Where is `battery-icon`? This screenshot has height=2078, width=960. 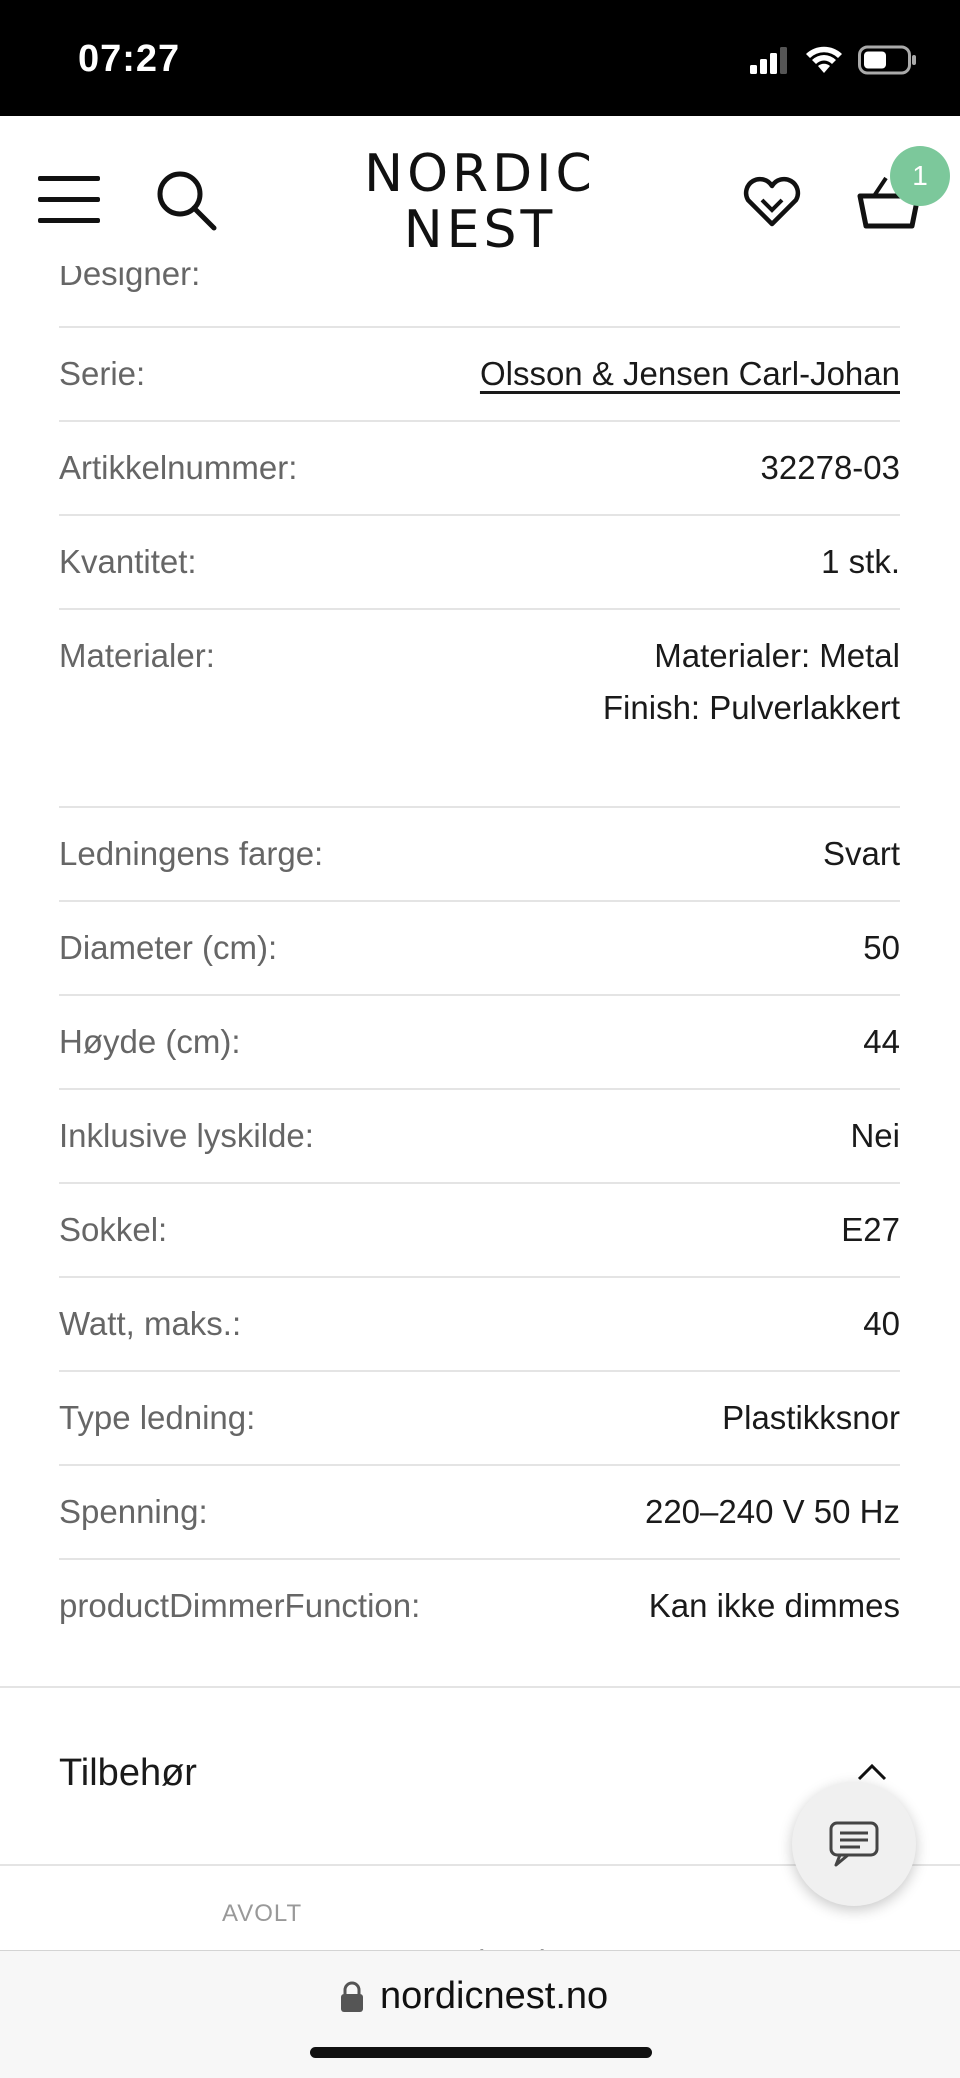 battery-icon is located at coordinates (887, 60).